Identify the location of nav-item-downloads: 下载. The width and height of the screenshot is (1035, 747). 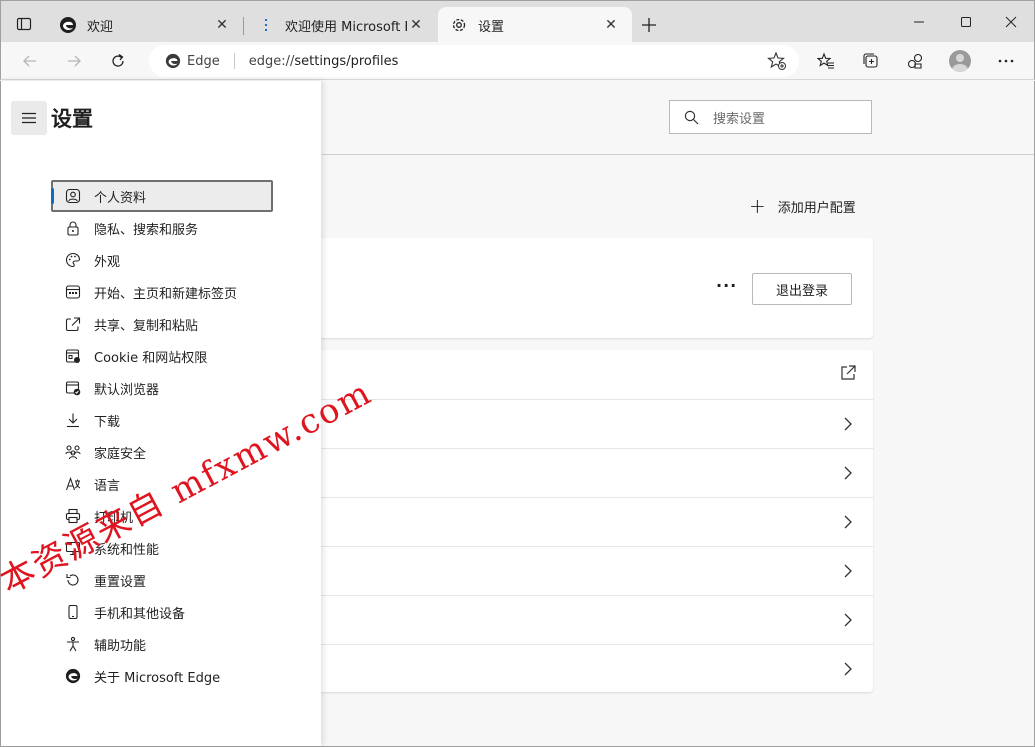
(162, 420).